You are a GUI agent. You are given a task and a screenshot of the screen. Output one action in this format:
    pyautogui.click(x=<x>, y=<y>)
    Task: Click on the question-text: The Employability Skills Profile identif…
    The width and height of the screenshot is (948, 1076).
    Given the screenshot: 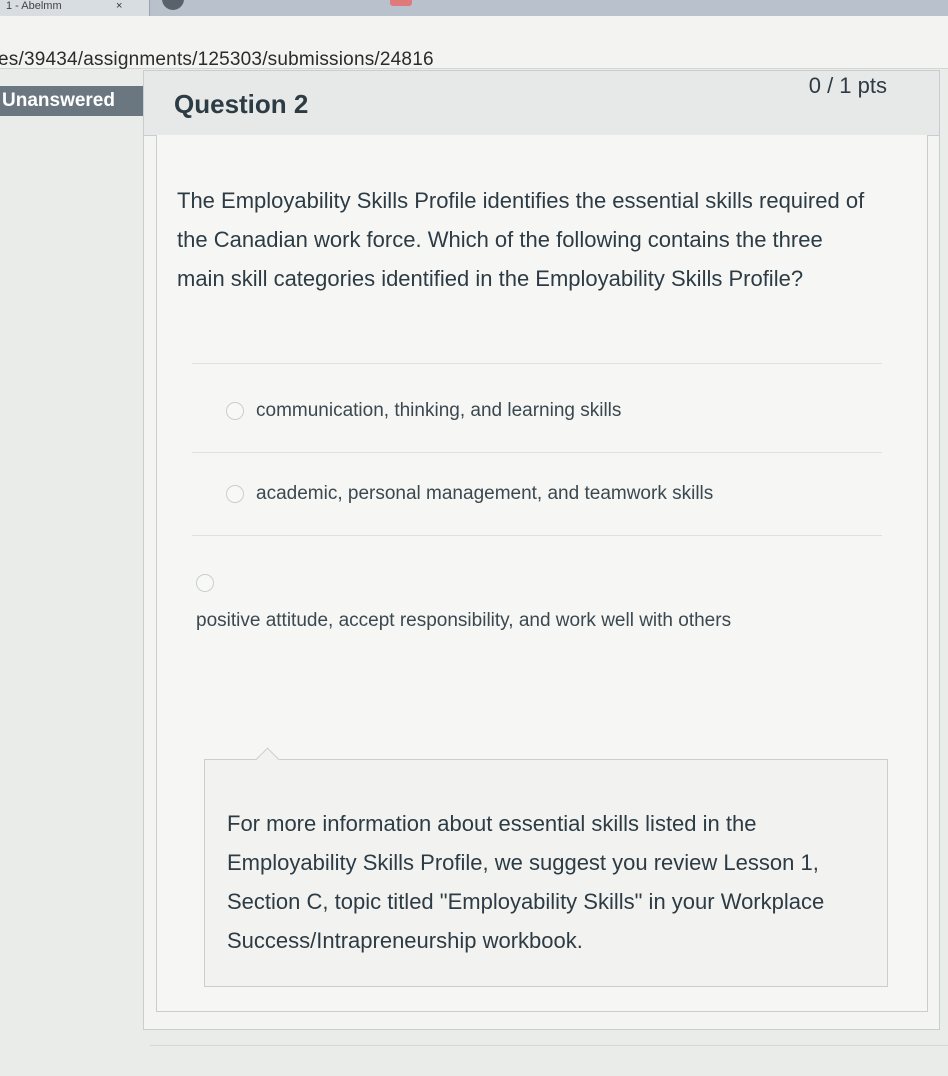 What is the action you would take?
    pyautogui.click(x=521, y=239)
    